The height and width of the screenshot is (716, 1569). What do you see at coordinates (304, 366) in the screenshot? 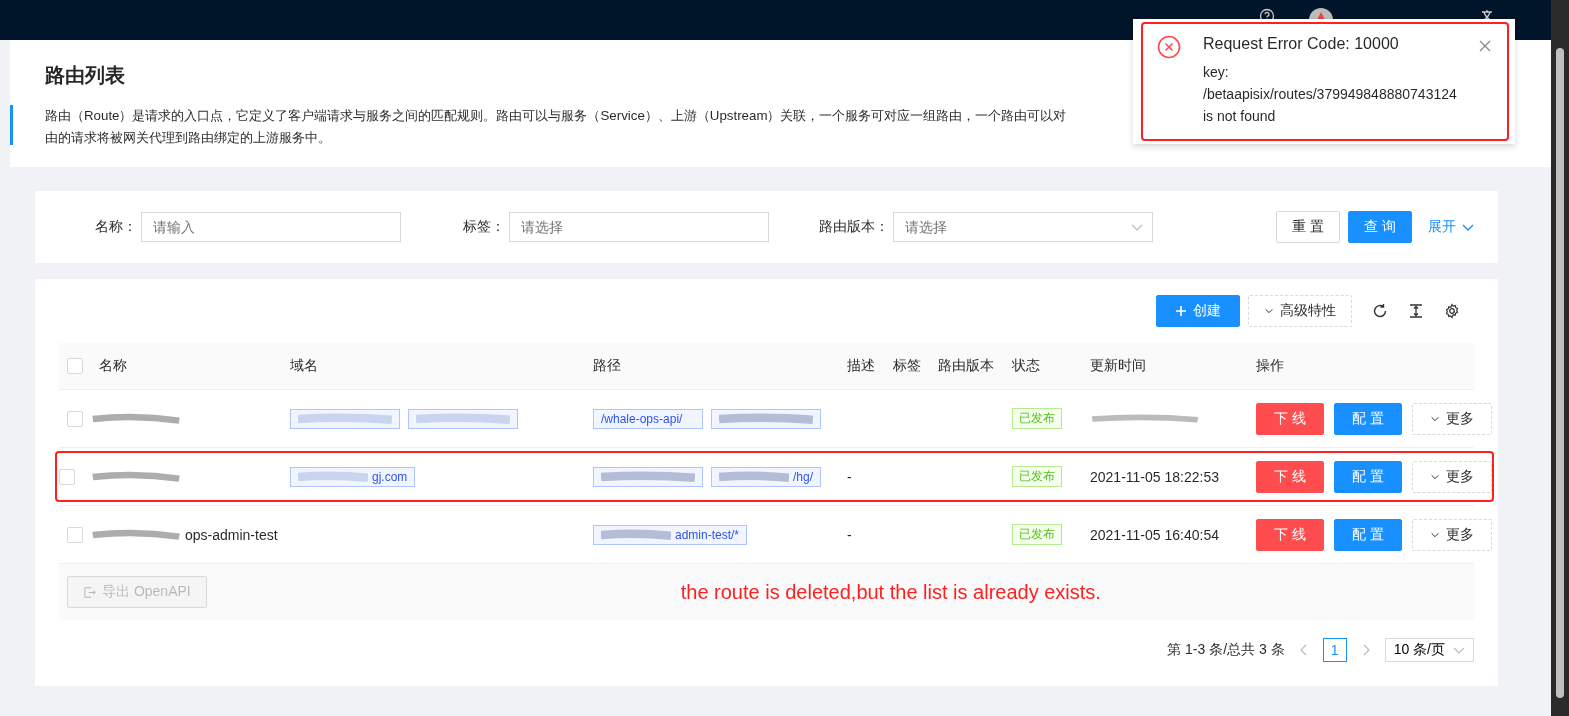
I see `column-header: 域名` at bounding box center [304, 366].